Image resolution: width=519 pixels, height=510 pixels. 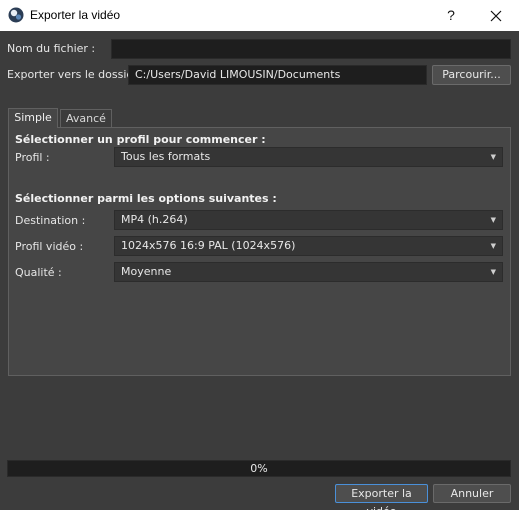 I want to click on export-progress-bar: 0%, so click(x=259, y=468).